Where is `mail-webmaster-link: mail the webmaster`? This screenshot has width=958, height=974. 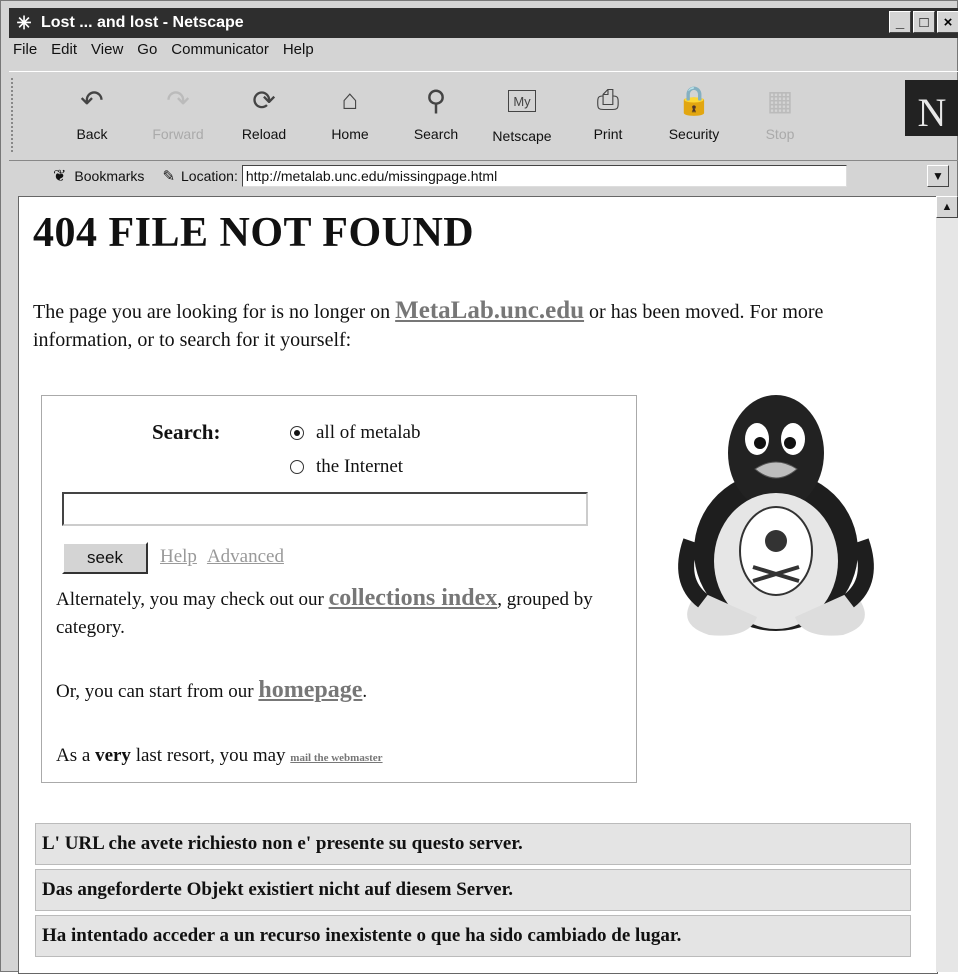
mail-webmaster-link: mail the webmaster is located at coordinates (336, 758).